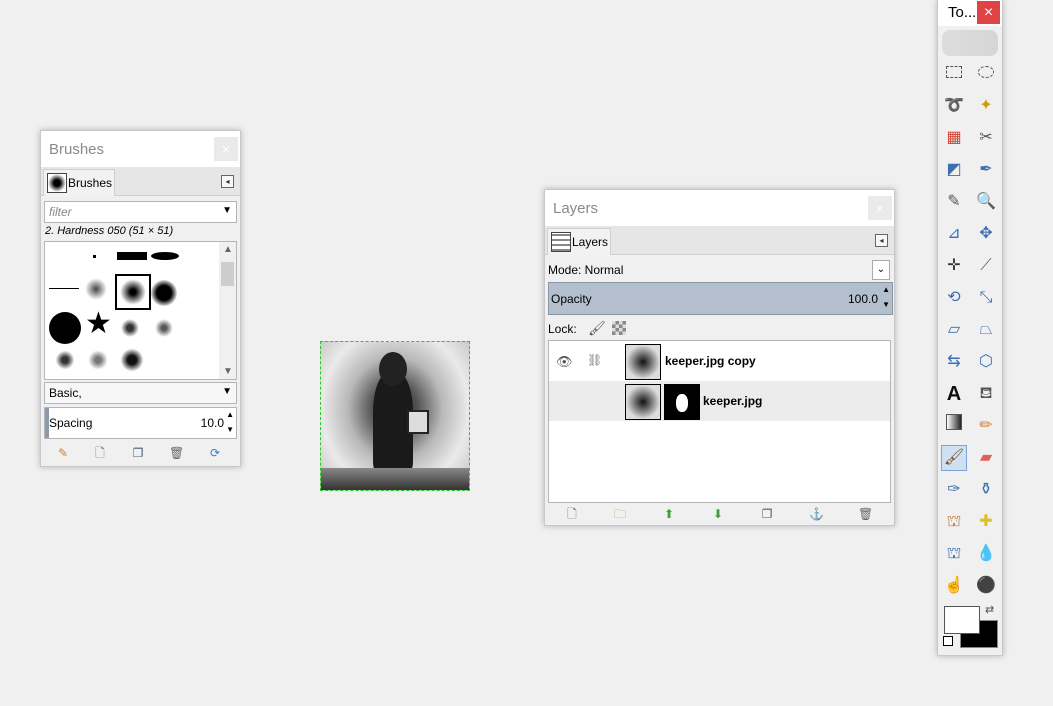 The width and height of the screenshot is (1053, 706). What do you see at coordinates (395, 416) in the screenshot?
I see `image-canvas` at bounding box center [395, 416].